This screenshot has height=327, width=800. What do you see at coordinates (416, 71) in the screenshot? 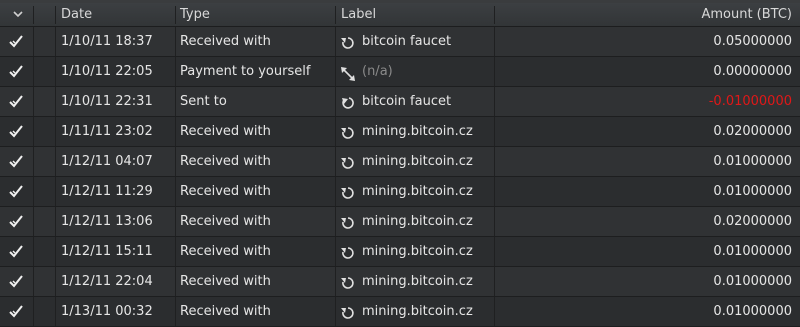
I see `label-cell: (n/a)` at bounding box center [416, 71].